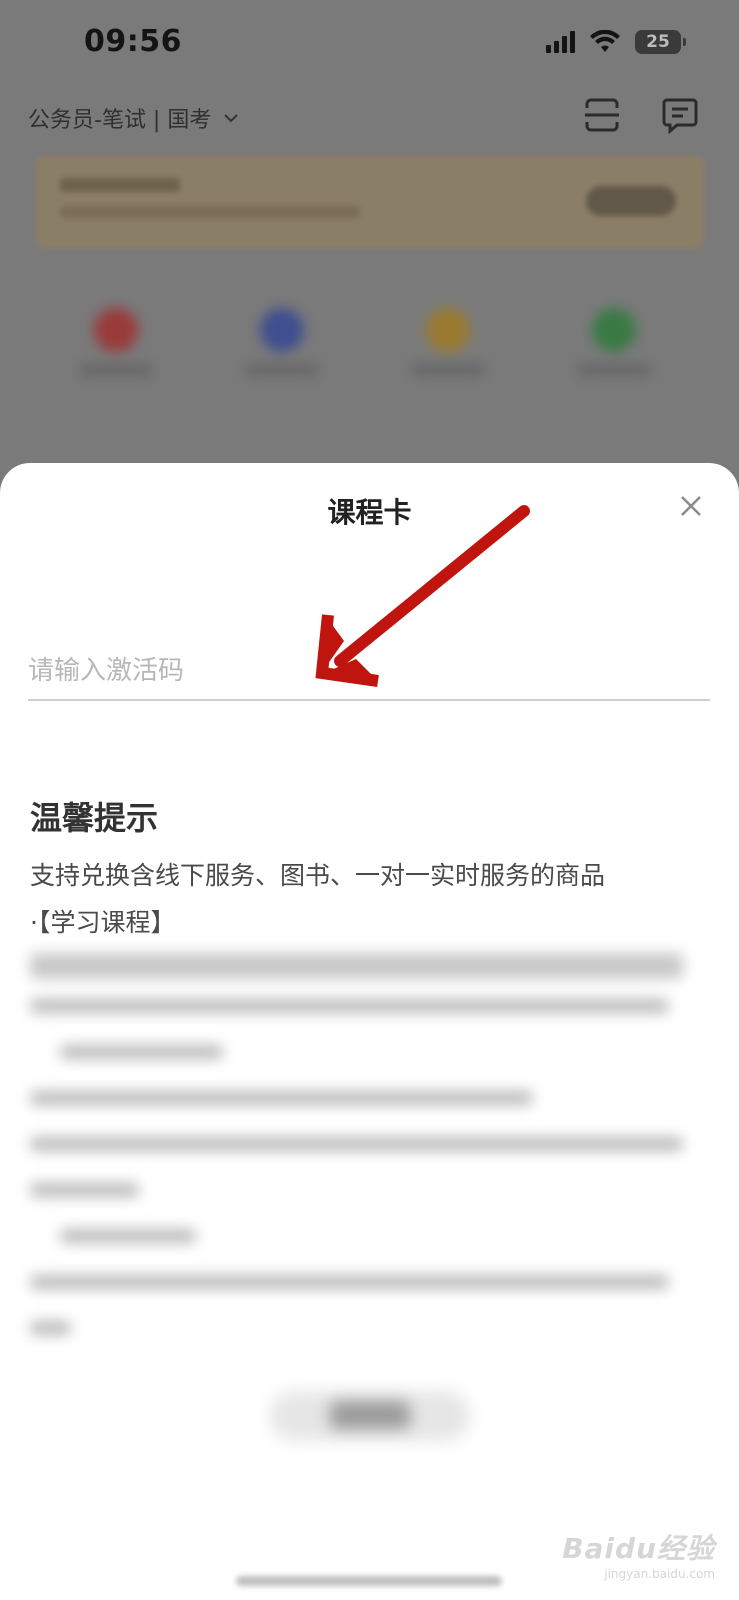  I want to click on message-icon, so click(680, 115).